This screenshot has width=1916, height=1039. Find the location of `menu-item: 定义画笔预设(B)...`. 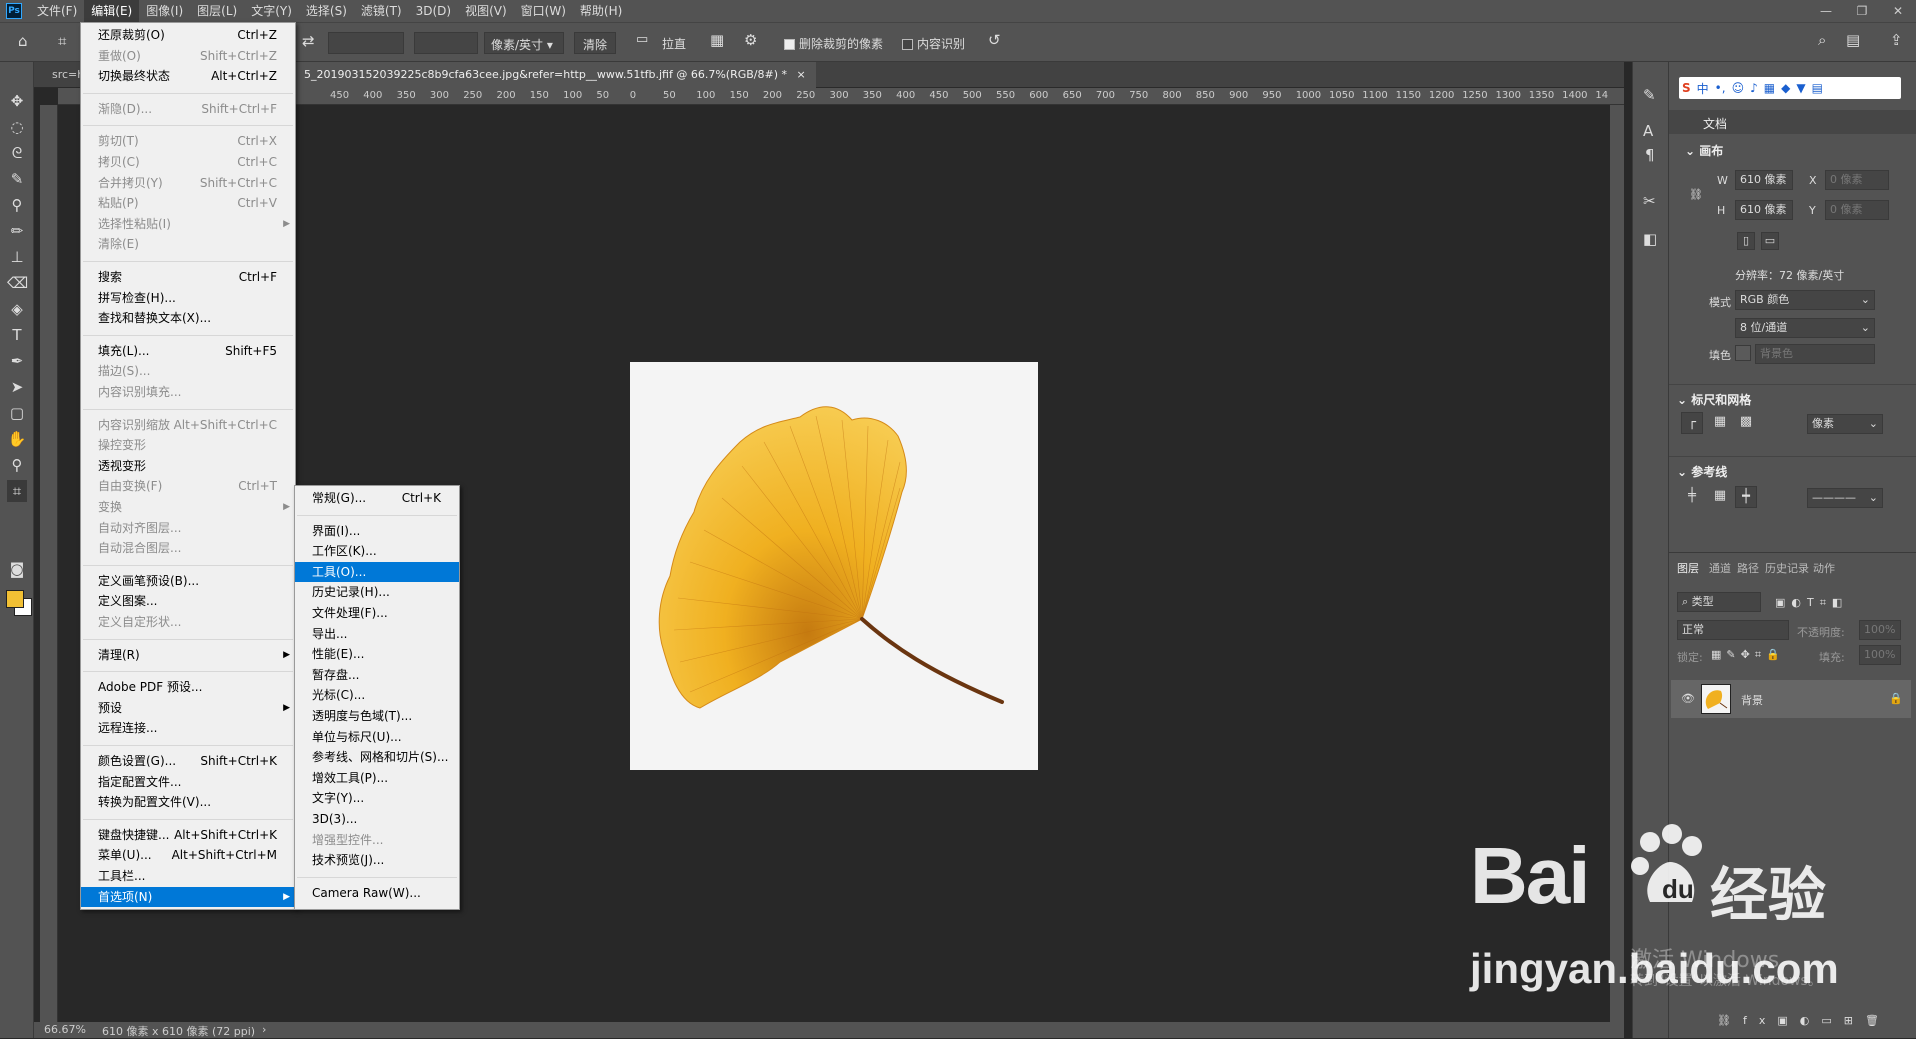

menu-item: 定义画笔预设(B)... is located at coordinates (188, 581).